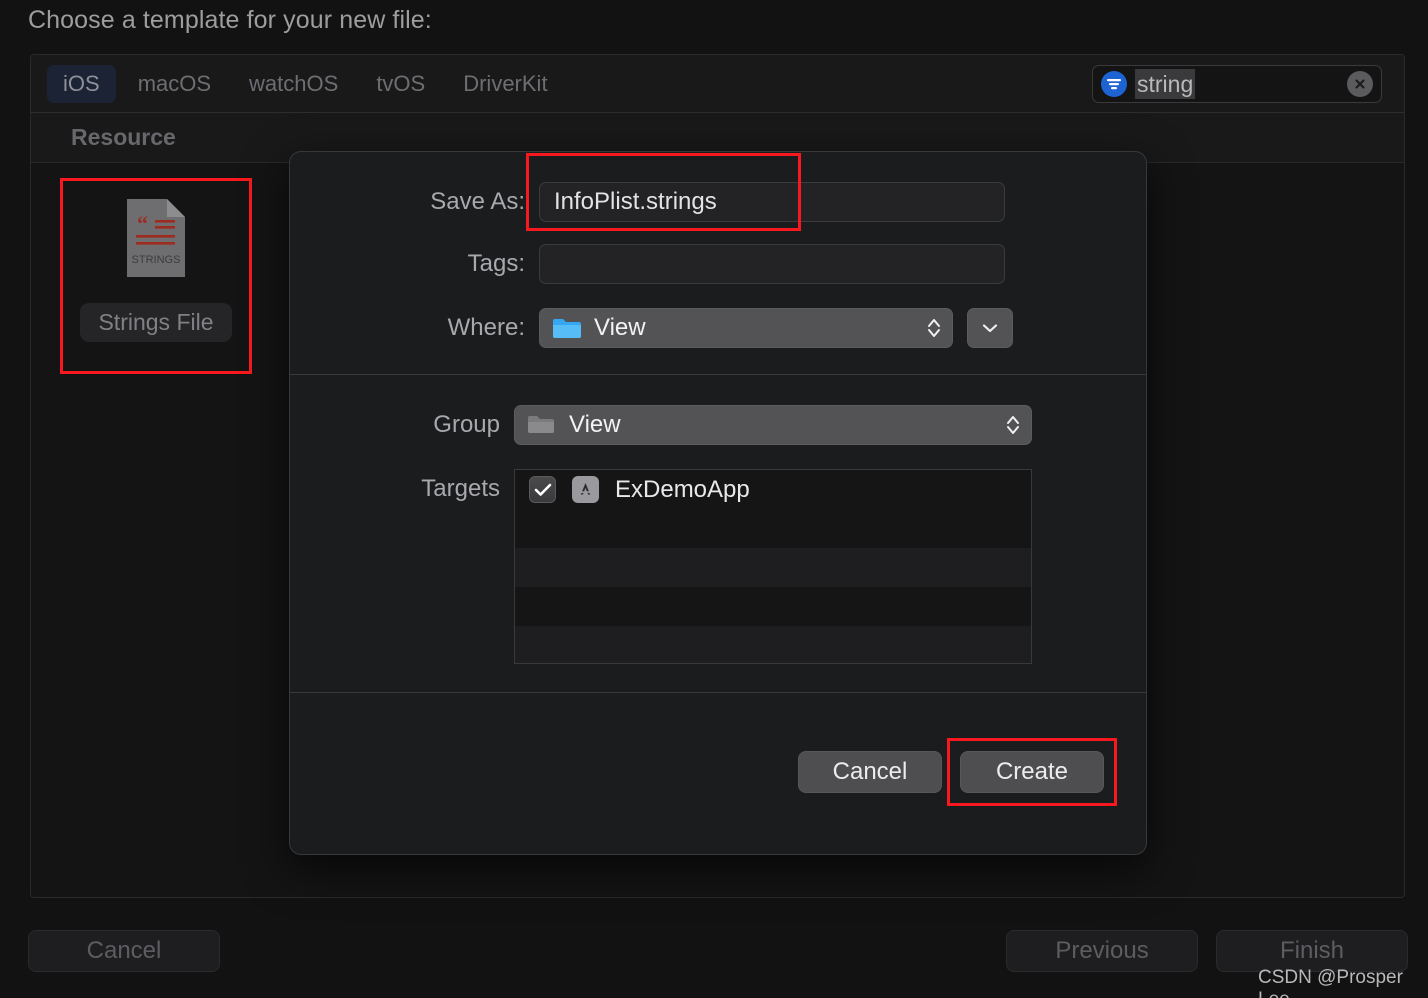 The image size is (1428, 998). Describe the element at coordinates (682, 489) in the screenshot. I see `target-name: ExDemoApp` at that location.